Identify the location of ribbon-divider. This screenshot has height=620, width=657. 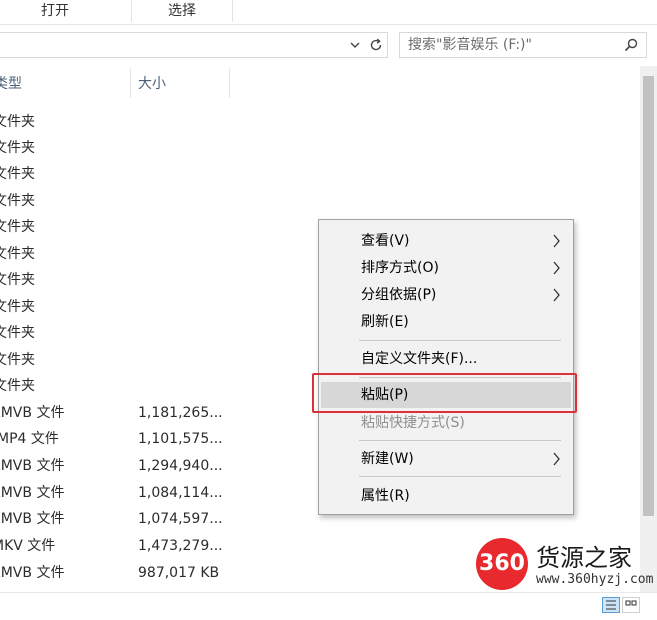
(232, 11).